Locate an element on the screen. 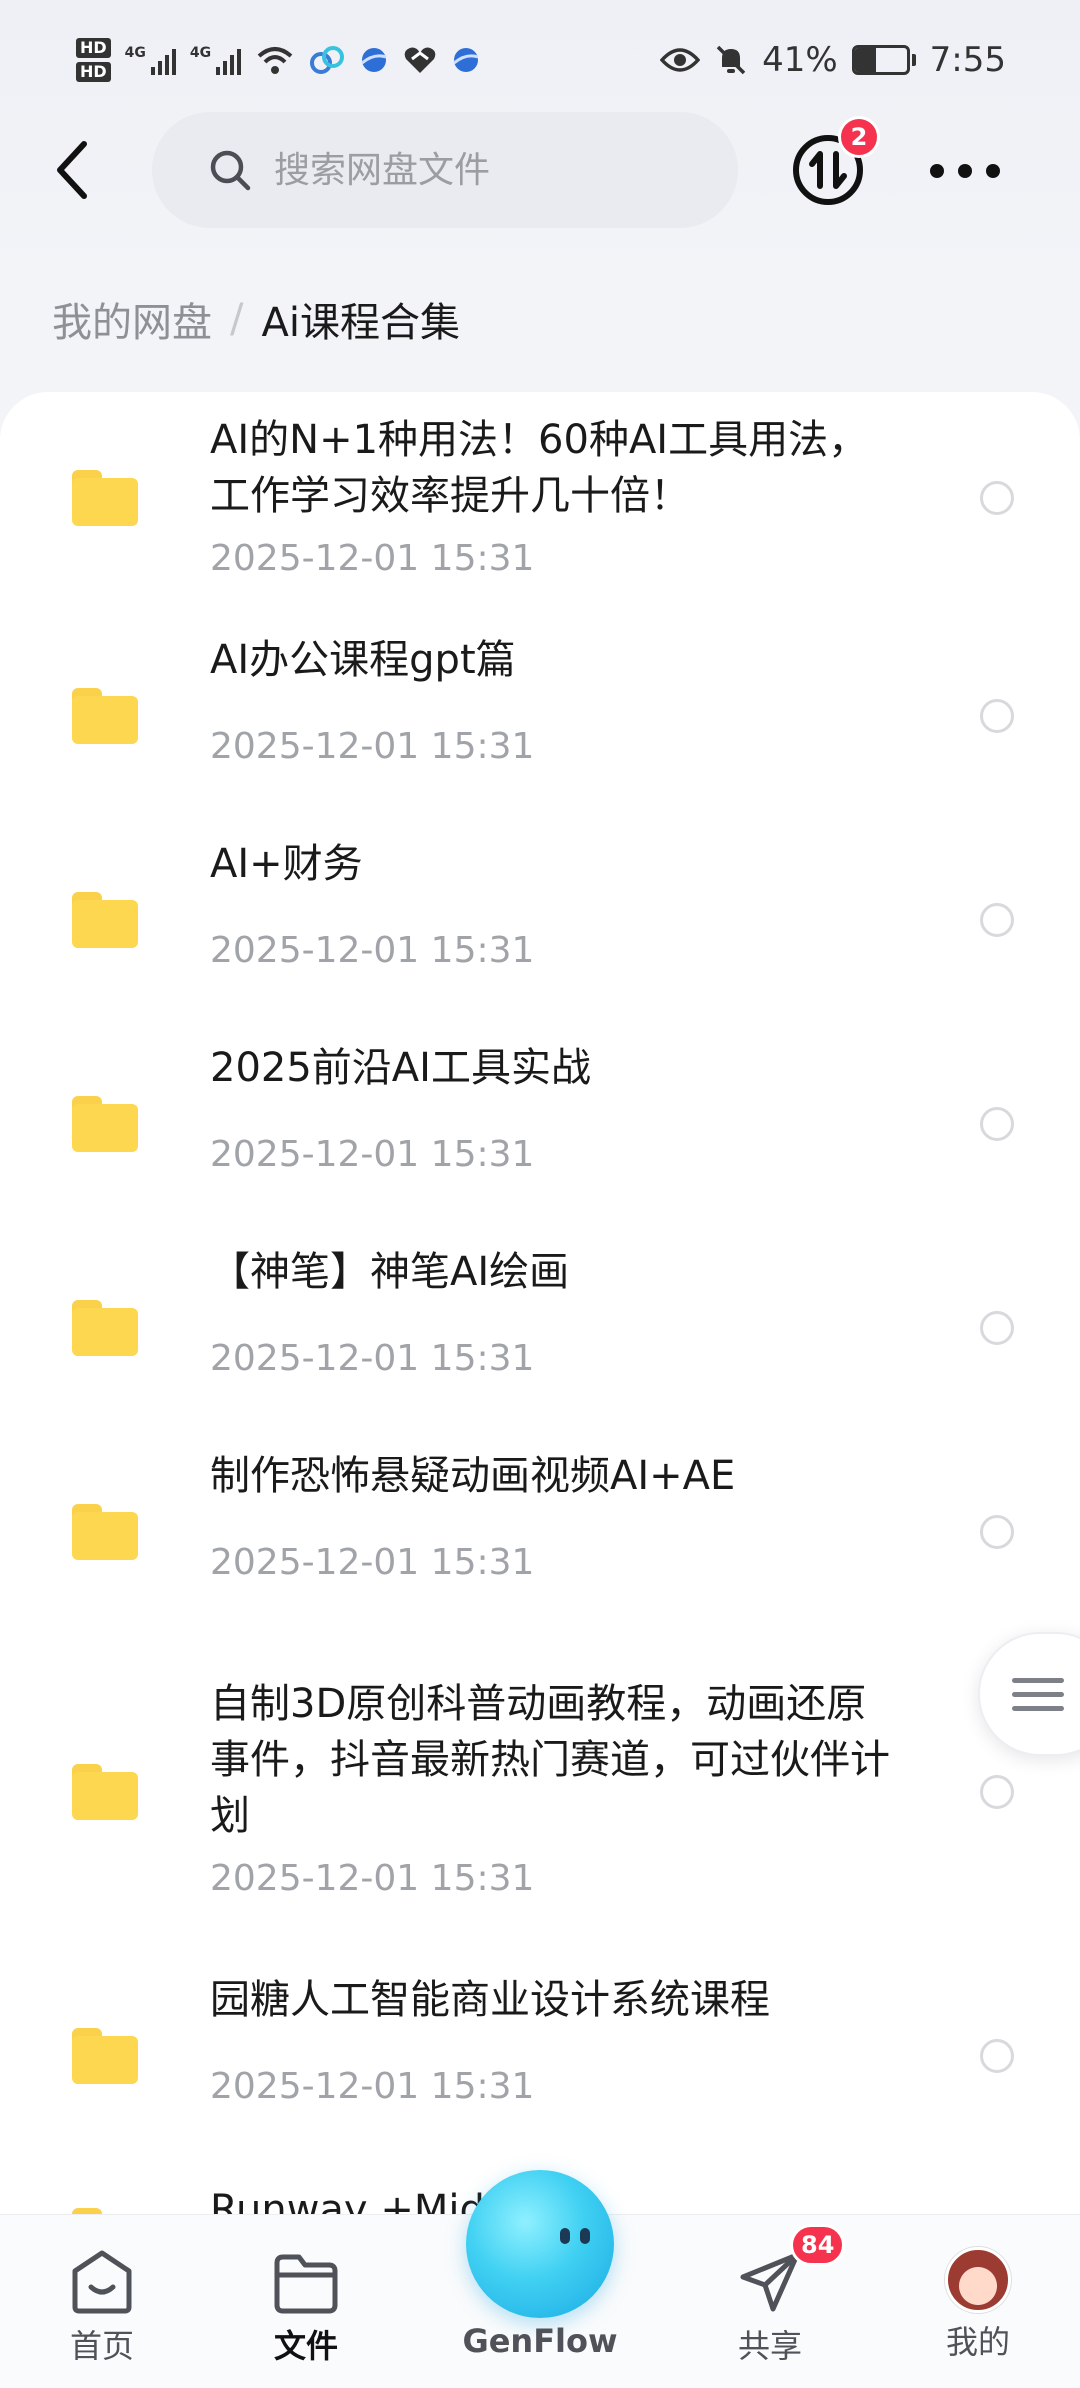 Image resolution: width=1080 pixels, height=2388 pixels. search-input is located at coordinates (484, 170).